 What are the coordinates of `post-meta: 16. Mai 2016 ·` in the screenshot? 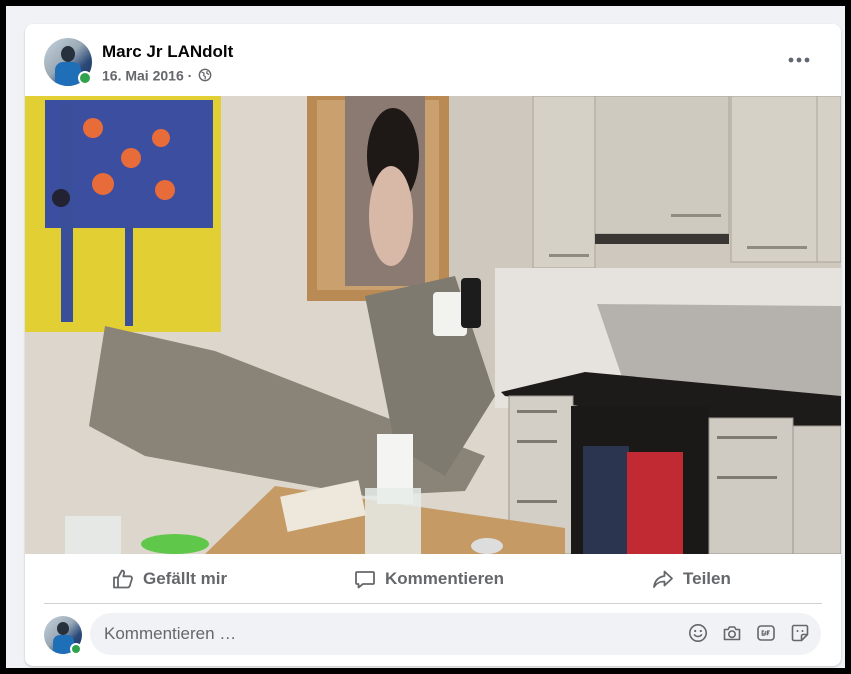 It's located at (157, 74).